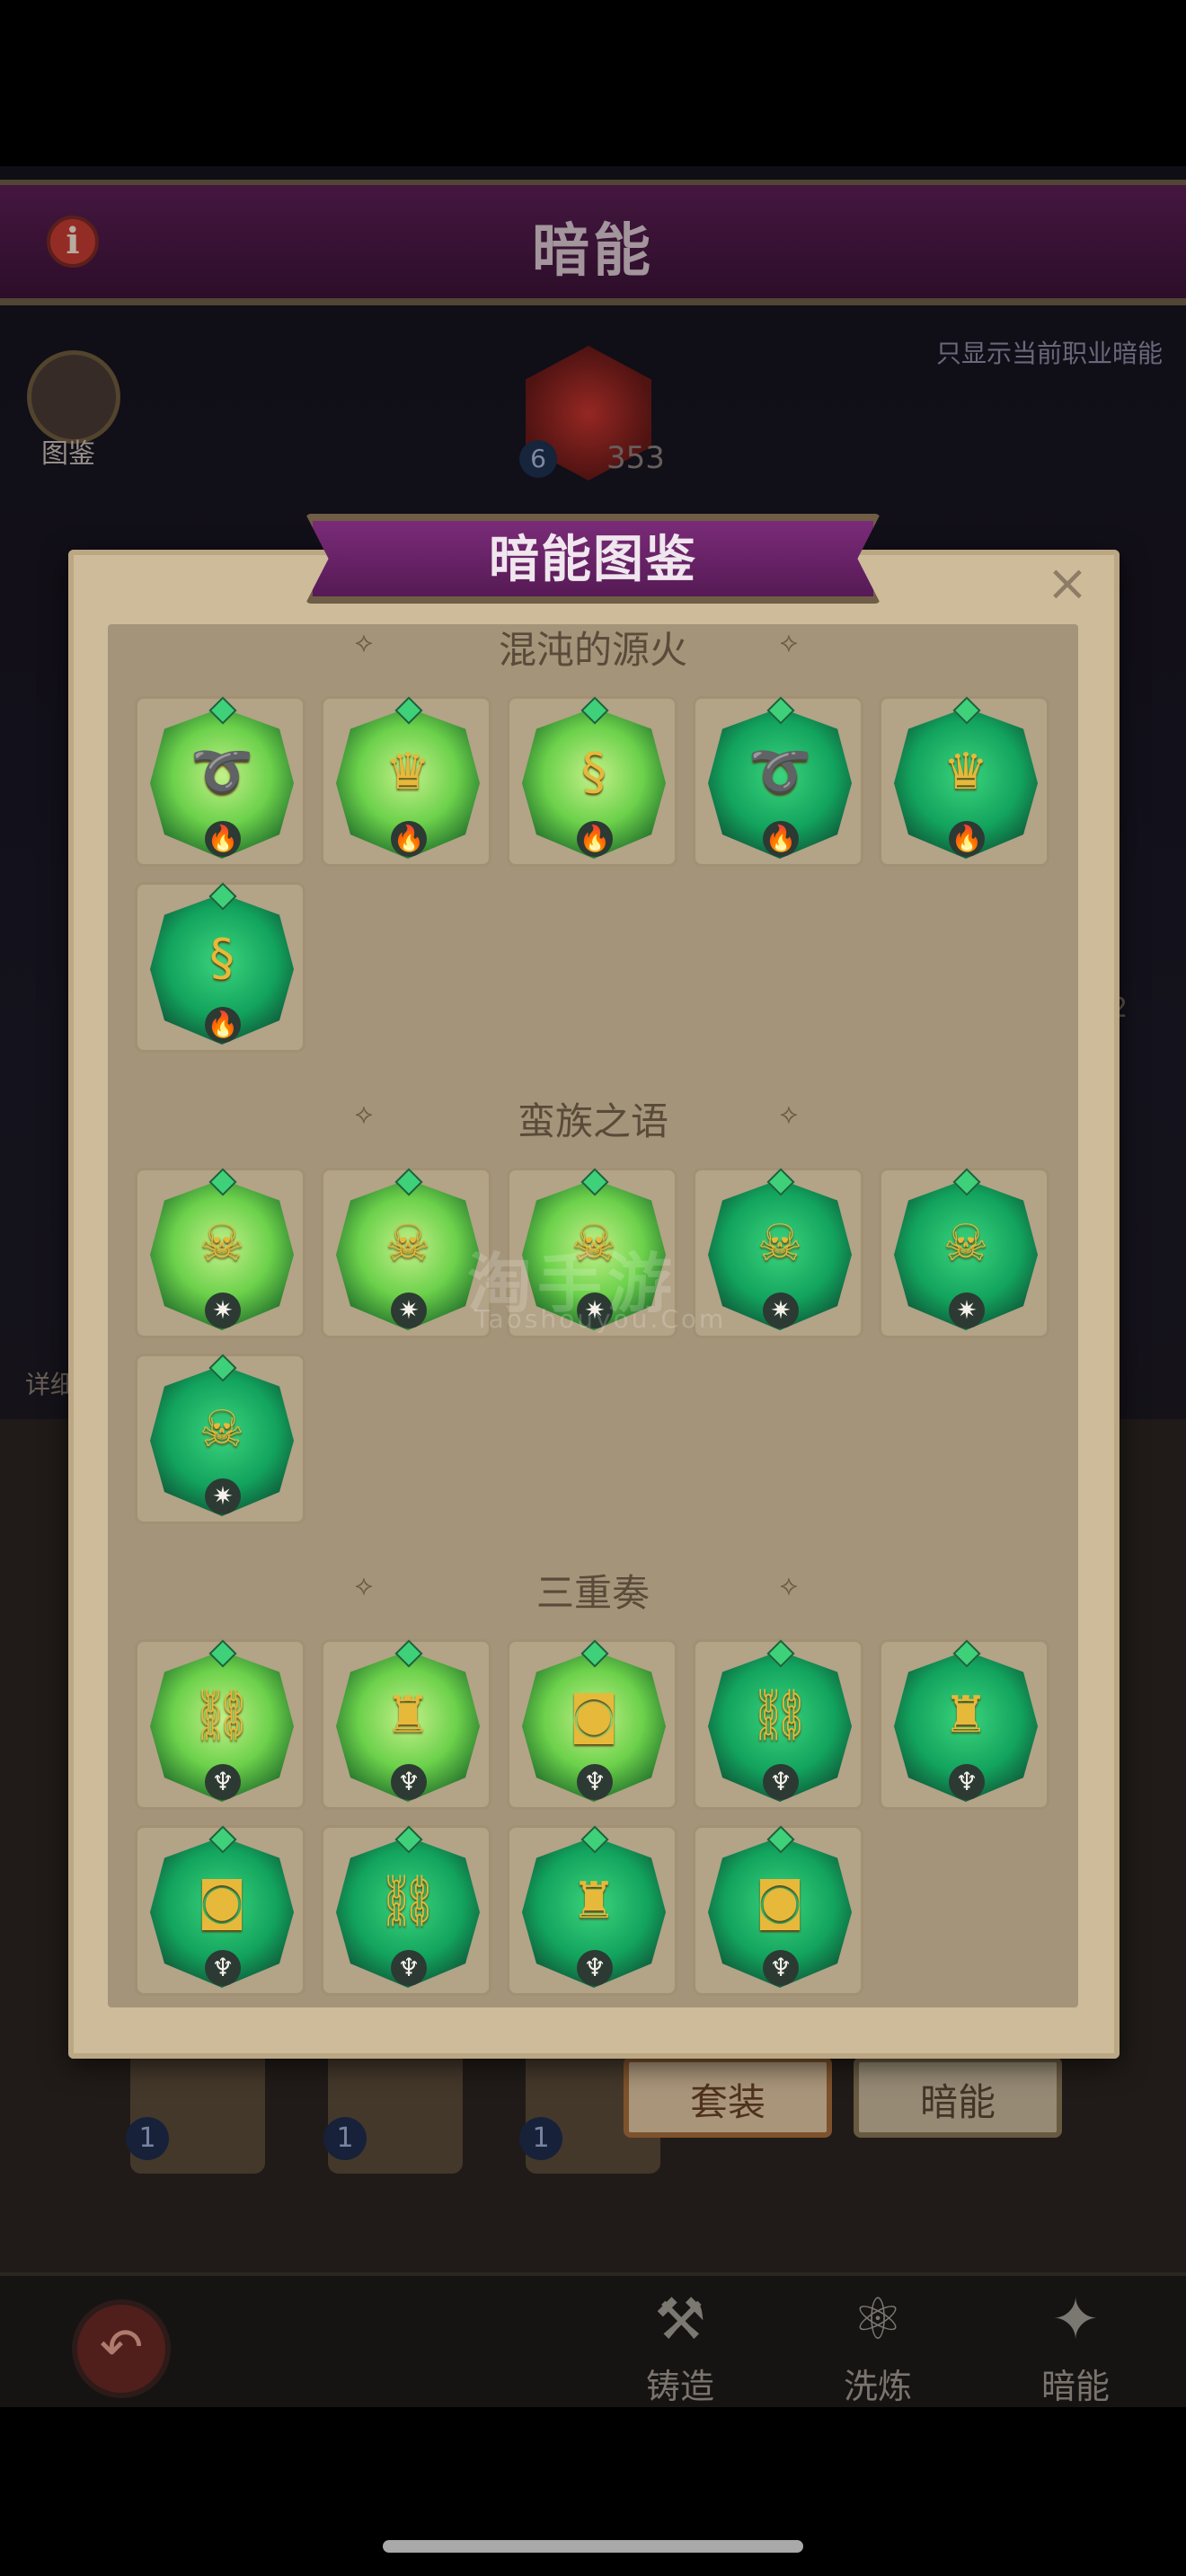 The width and height of the screenshot is (1186, 2576). Describe the element at coordinates (593, 559) in the screenshot. I see `codex-title: 暗能图鉴` at that location.